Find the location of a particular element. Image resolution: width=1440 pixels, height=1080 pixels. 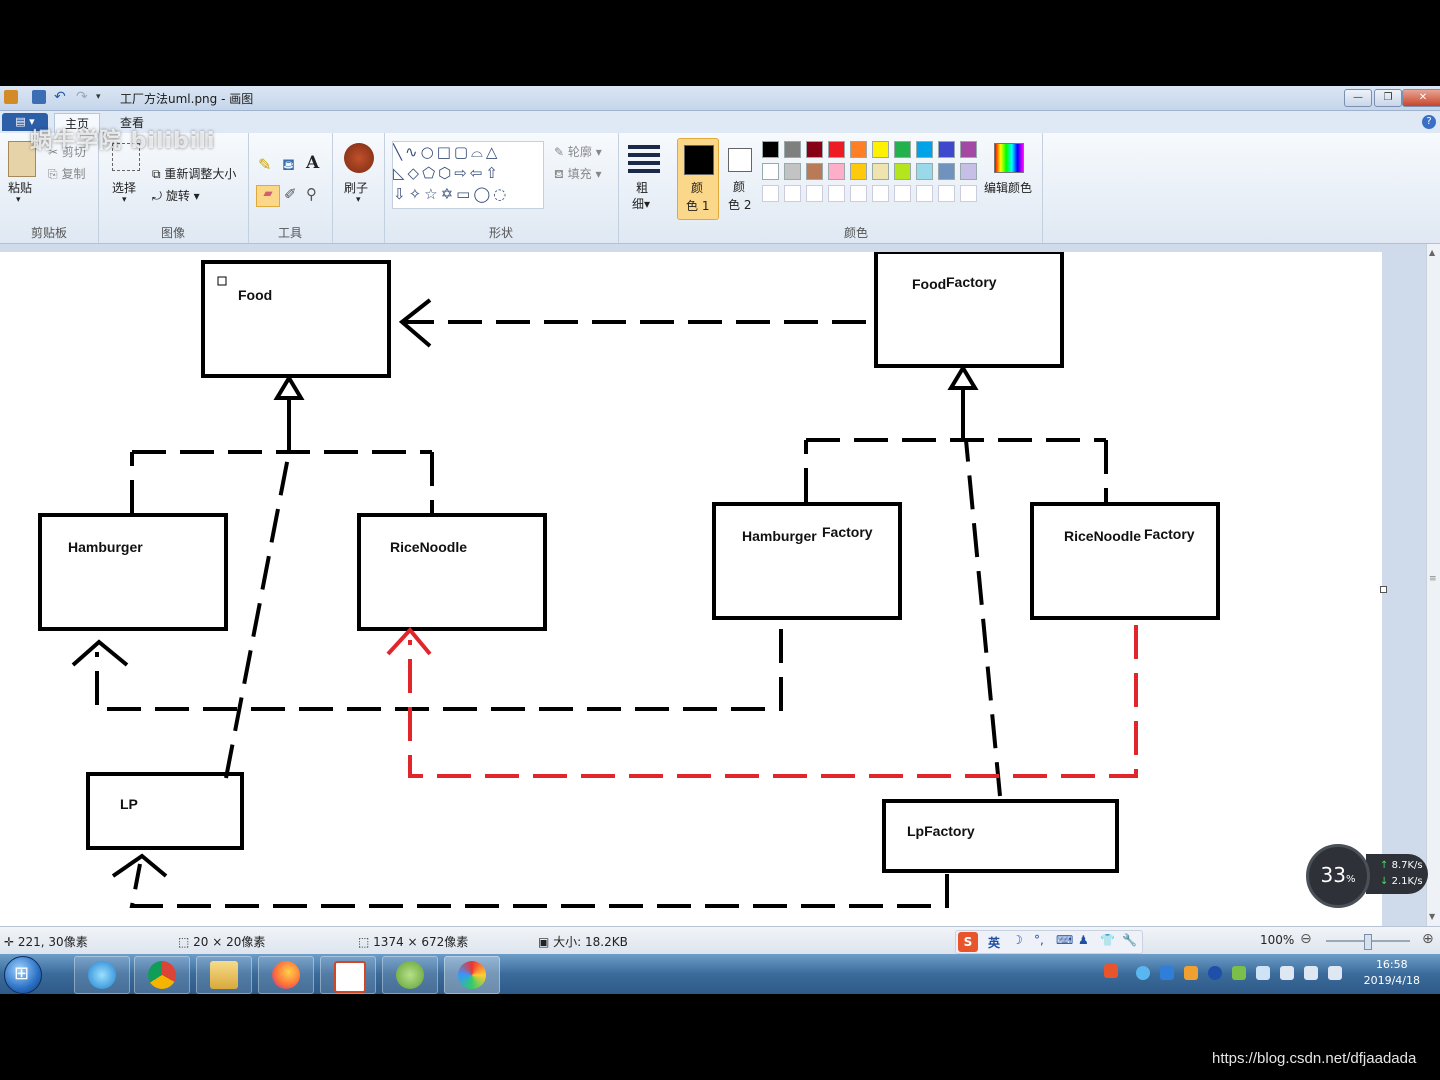

tray-display-icon is located at coordinates (1263, 973).